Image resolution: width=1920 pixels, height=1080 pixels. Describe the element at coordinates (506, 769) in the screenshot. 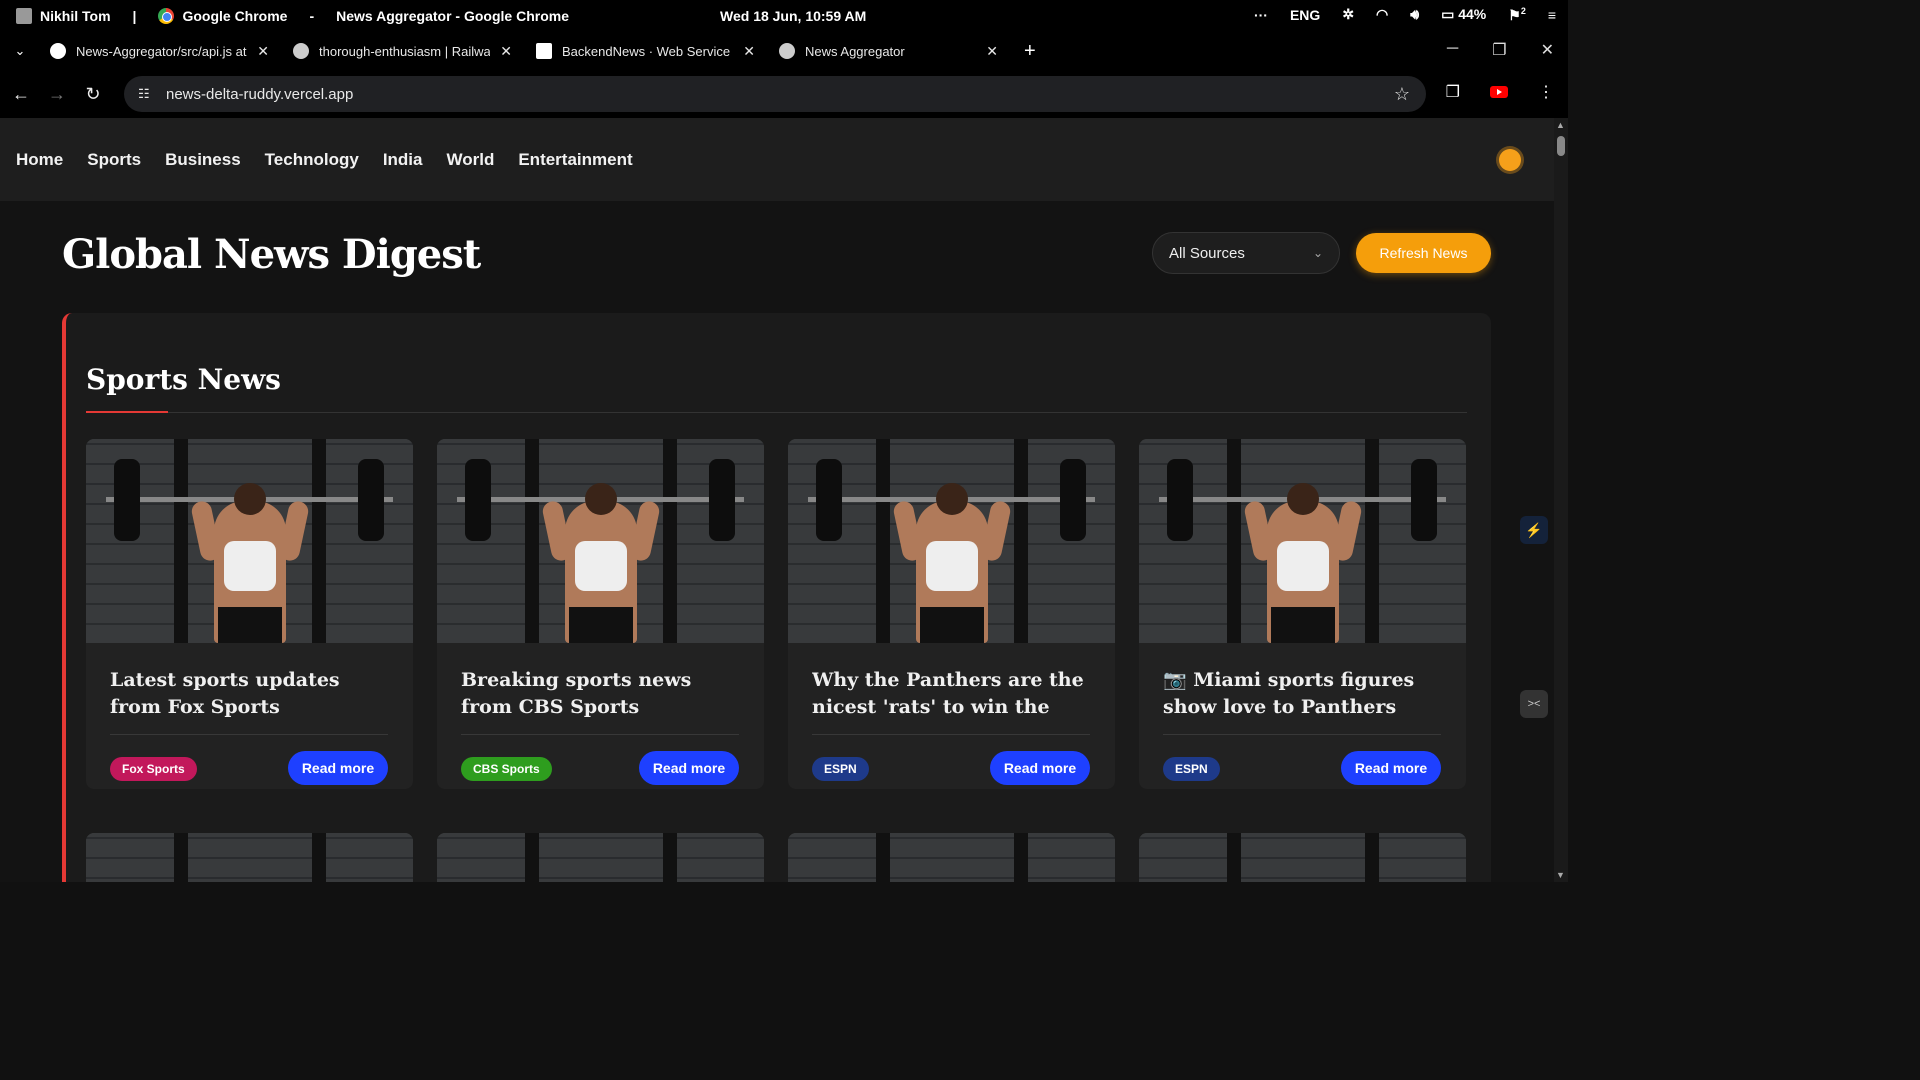

I see `source-badge: CBS Sports` at that location.